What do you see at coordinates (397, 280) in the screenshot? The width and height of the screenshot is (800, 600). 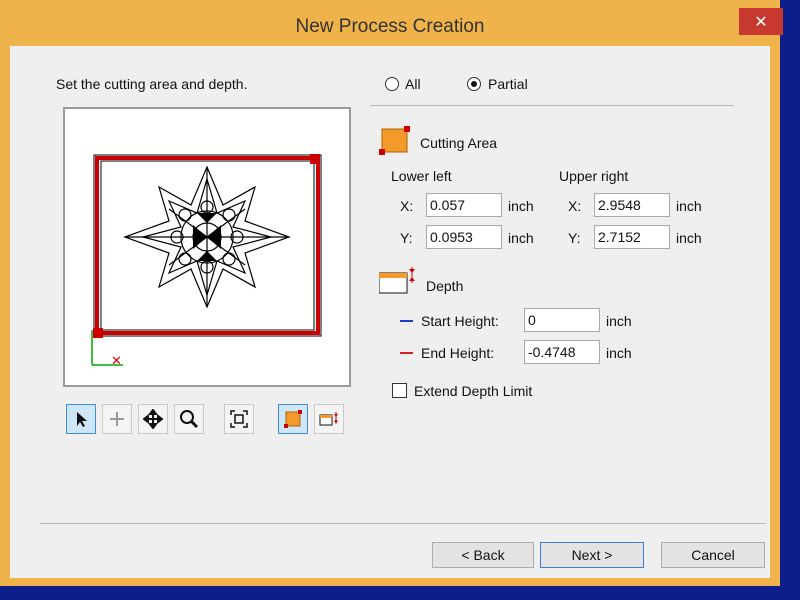 I see `depth-icon` at bounding box center [397, 280].